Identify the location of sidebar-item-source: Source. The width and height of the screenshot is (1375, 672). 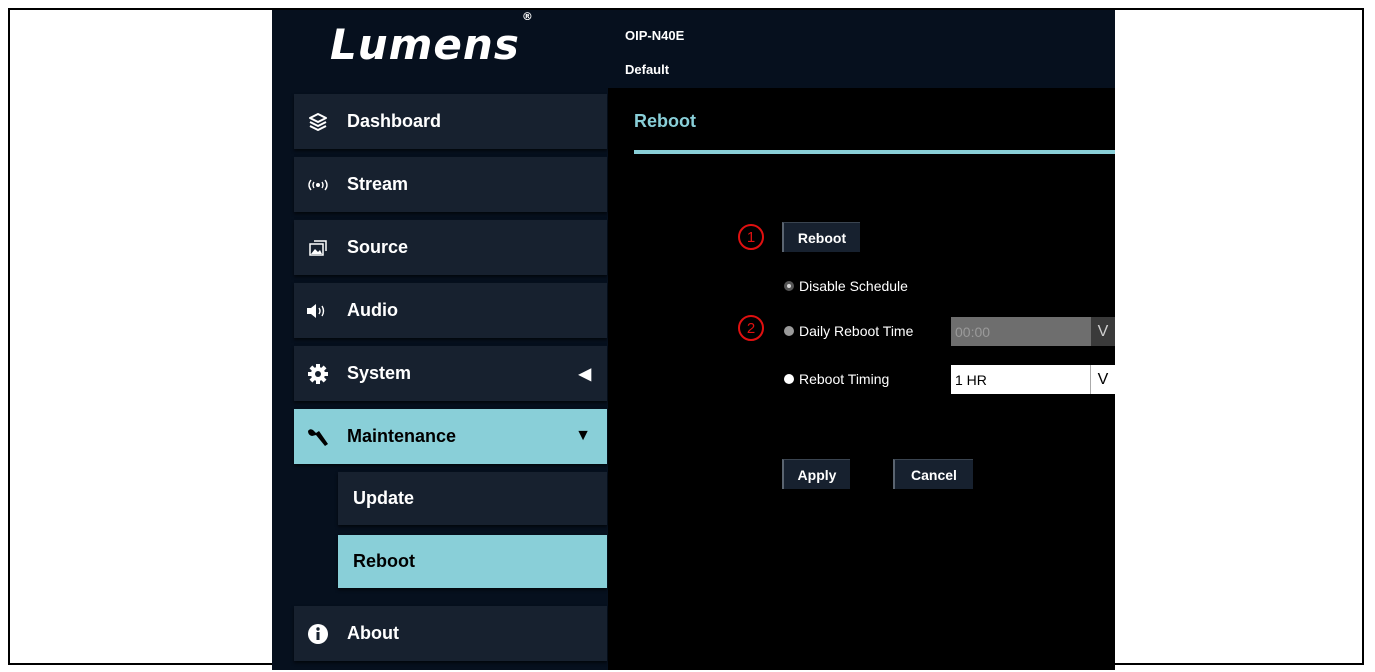
(450, 247).